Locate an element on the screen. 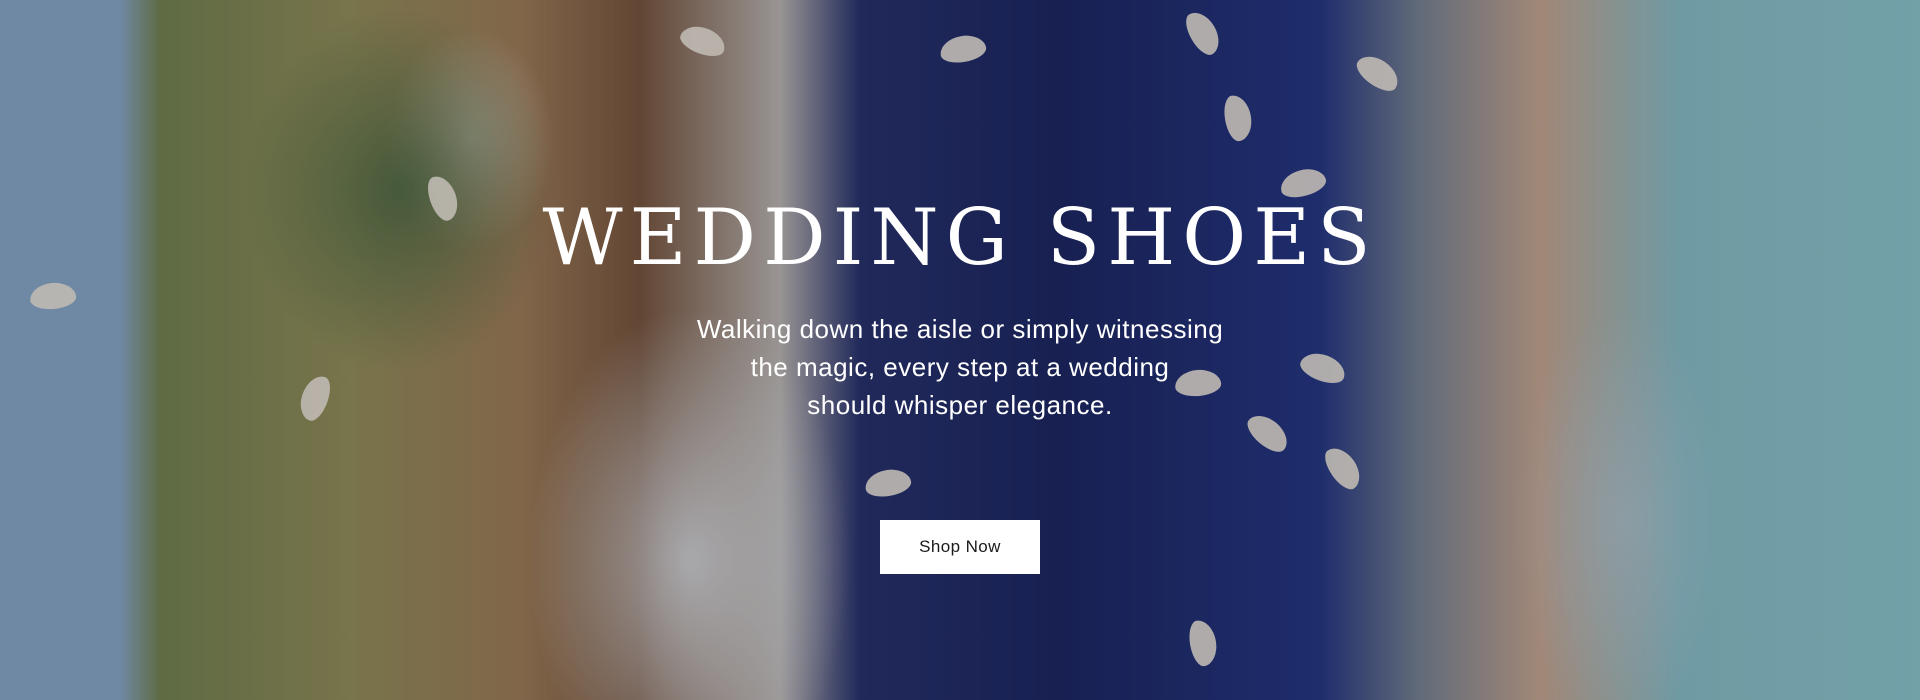 The image size is (1920, 700). hero-description-line: the magic, every step at a wedding is located at coordinates (960, 367).